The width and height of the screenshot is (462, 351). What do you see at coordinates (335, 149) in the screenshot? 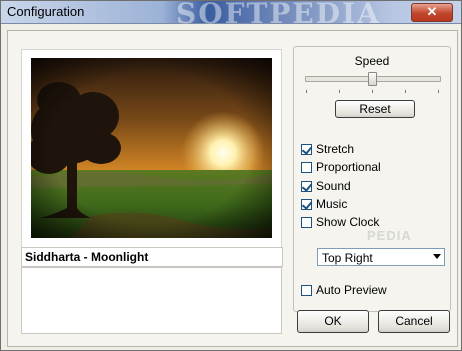
I see `checkbox-label: Stretch` at bounding box center [335, 149].